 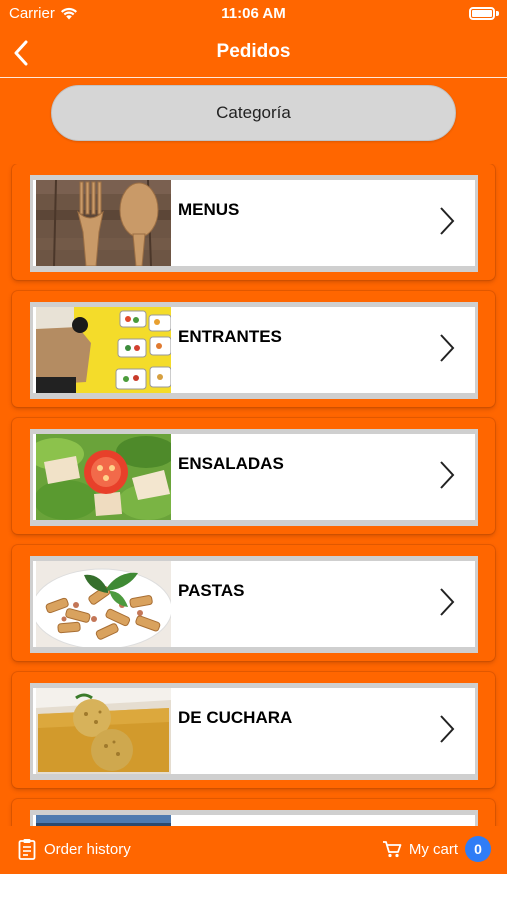 I want to click on category-label: MENUS, so click(x=209, y=209).